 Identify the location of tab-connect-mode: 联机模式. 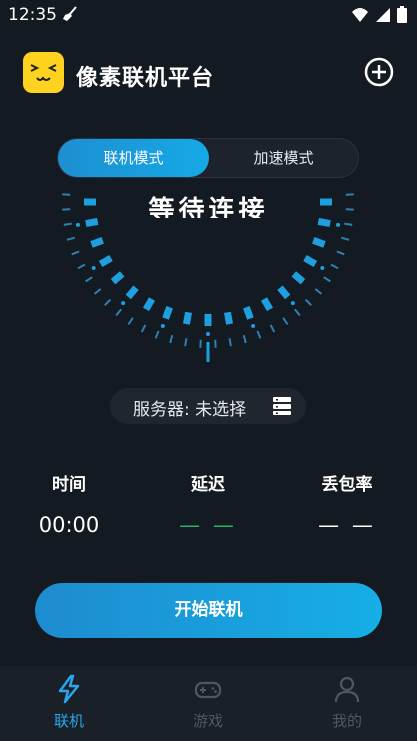
(133, 158).